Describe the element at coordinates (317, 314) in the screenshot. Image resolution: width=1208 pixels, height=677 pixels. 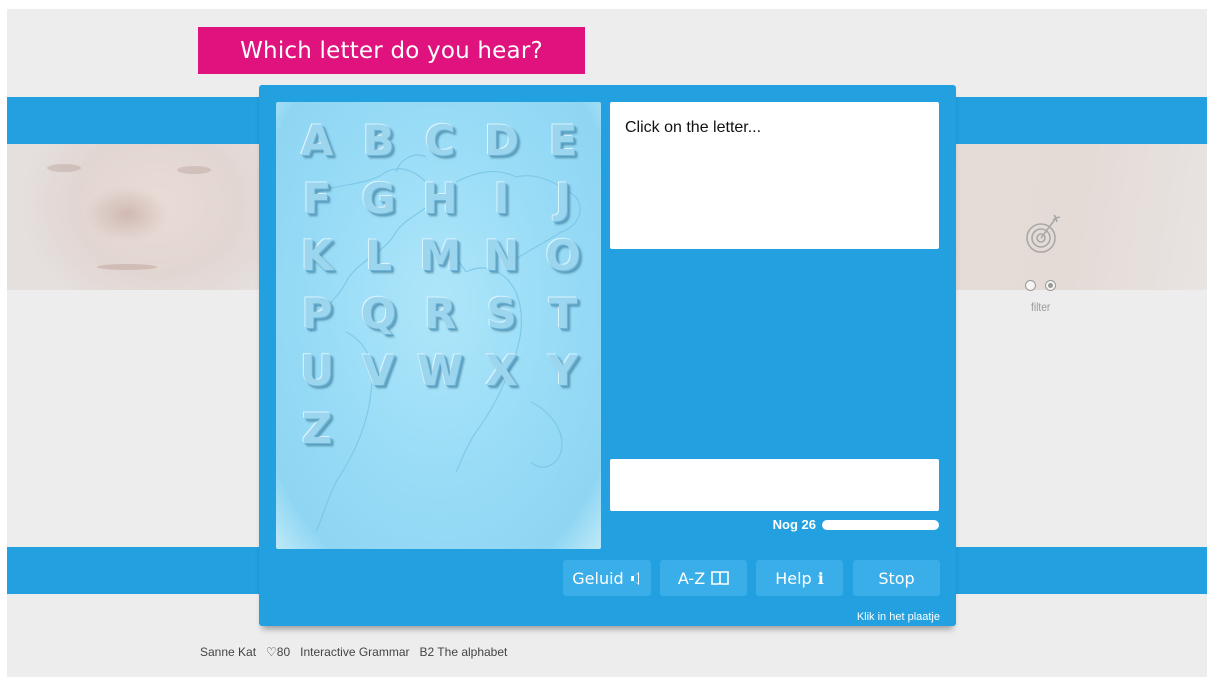
I see `letter-p: P` at that location.